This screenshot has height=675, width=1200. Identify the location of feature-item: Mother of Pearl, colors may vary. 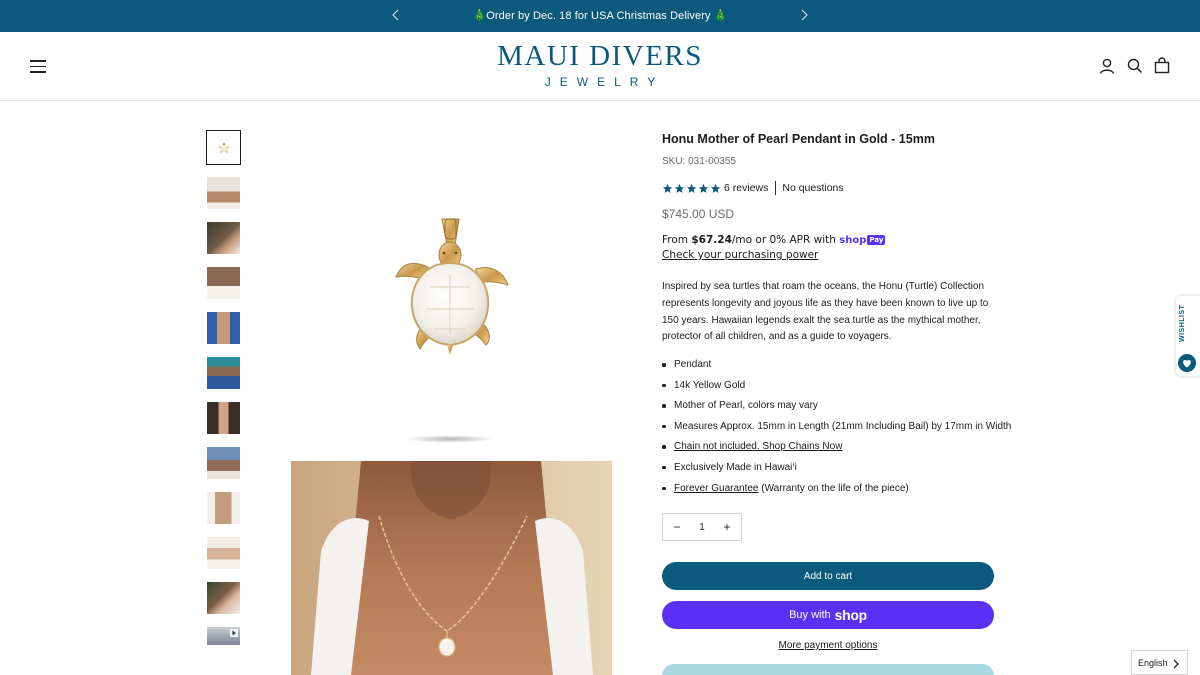
(832, 408).